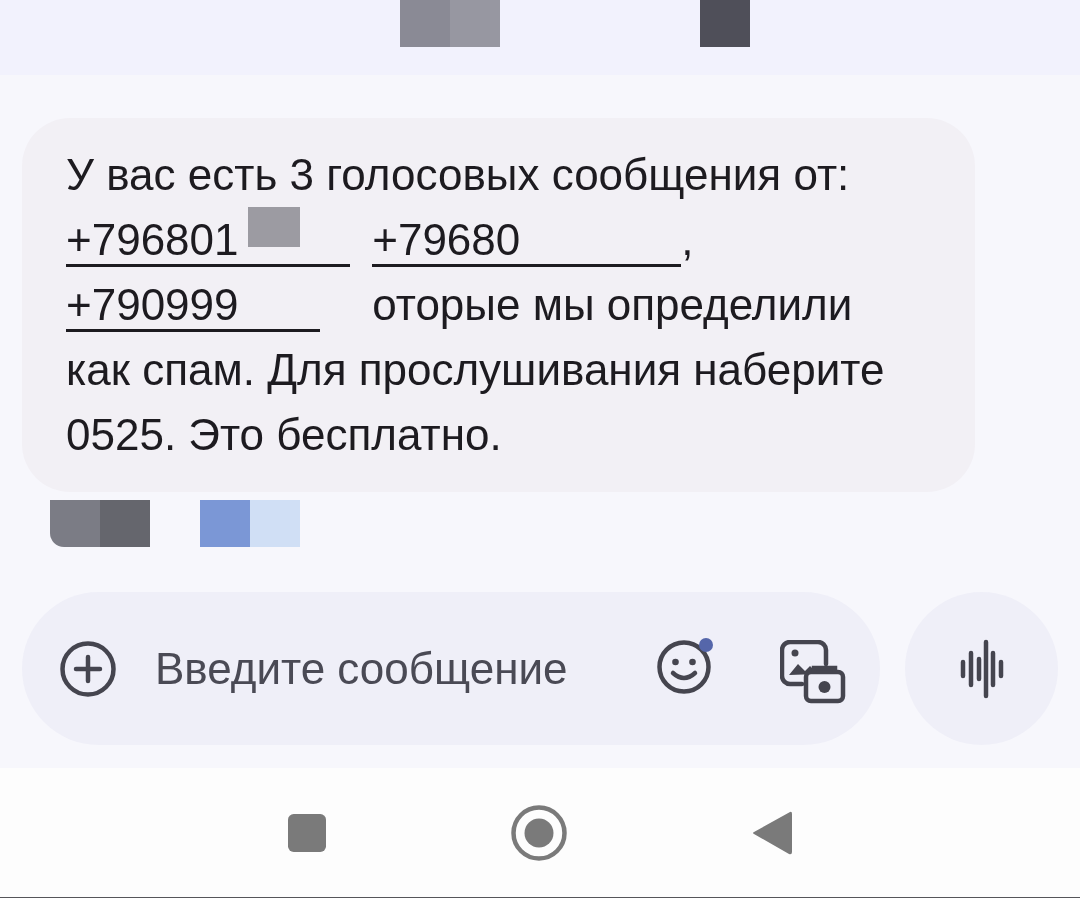  I want to click on left-triangle-icon, so click(772, 832).